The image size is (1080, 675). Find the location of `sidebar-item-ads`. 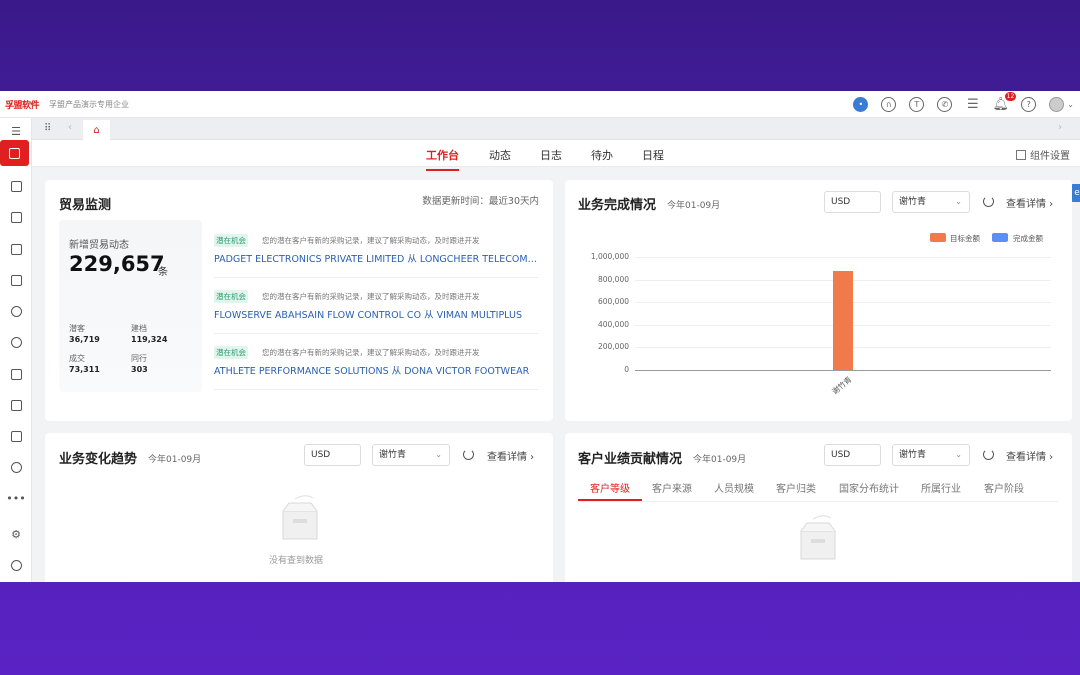

sidebar-item-ads is located at coordinates (16, 342).